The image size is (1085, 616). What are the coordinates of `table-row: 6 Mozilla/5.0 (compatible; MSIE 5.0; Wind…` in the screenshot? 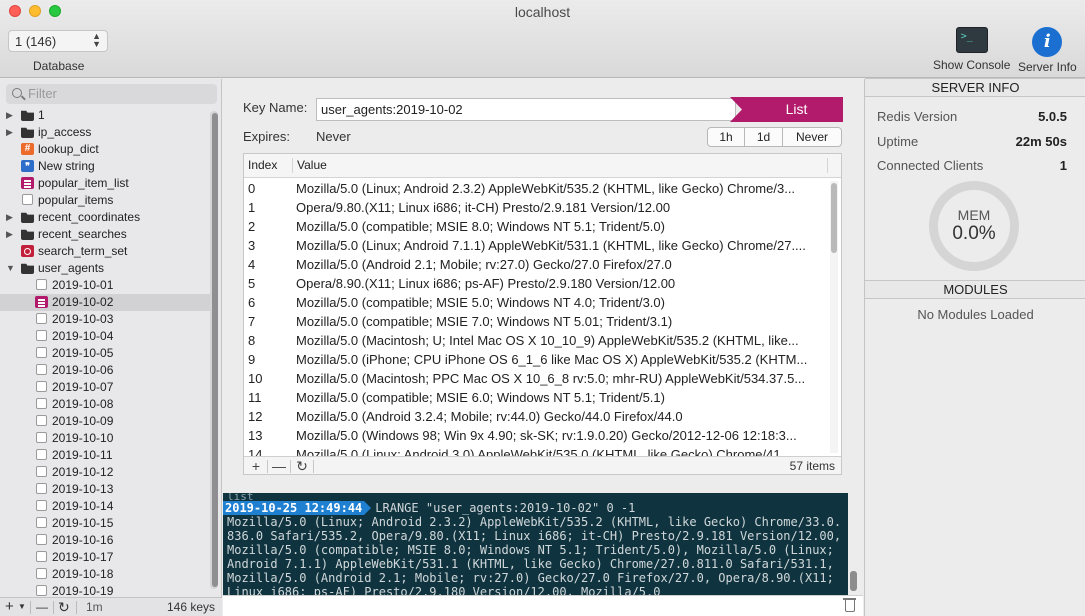 It's located at (536, 302).